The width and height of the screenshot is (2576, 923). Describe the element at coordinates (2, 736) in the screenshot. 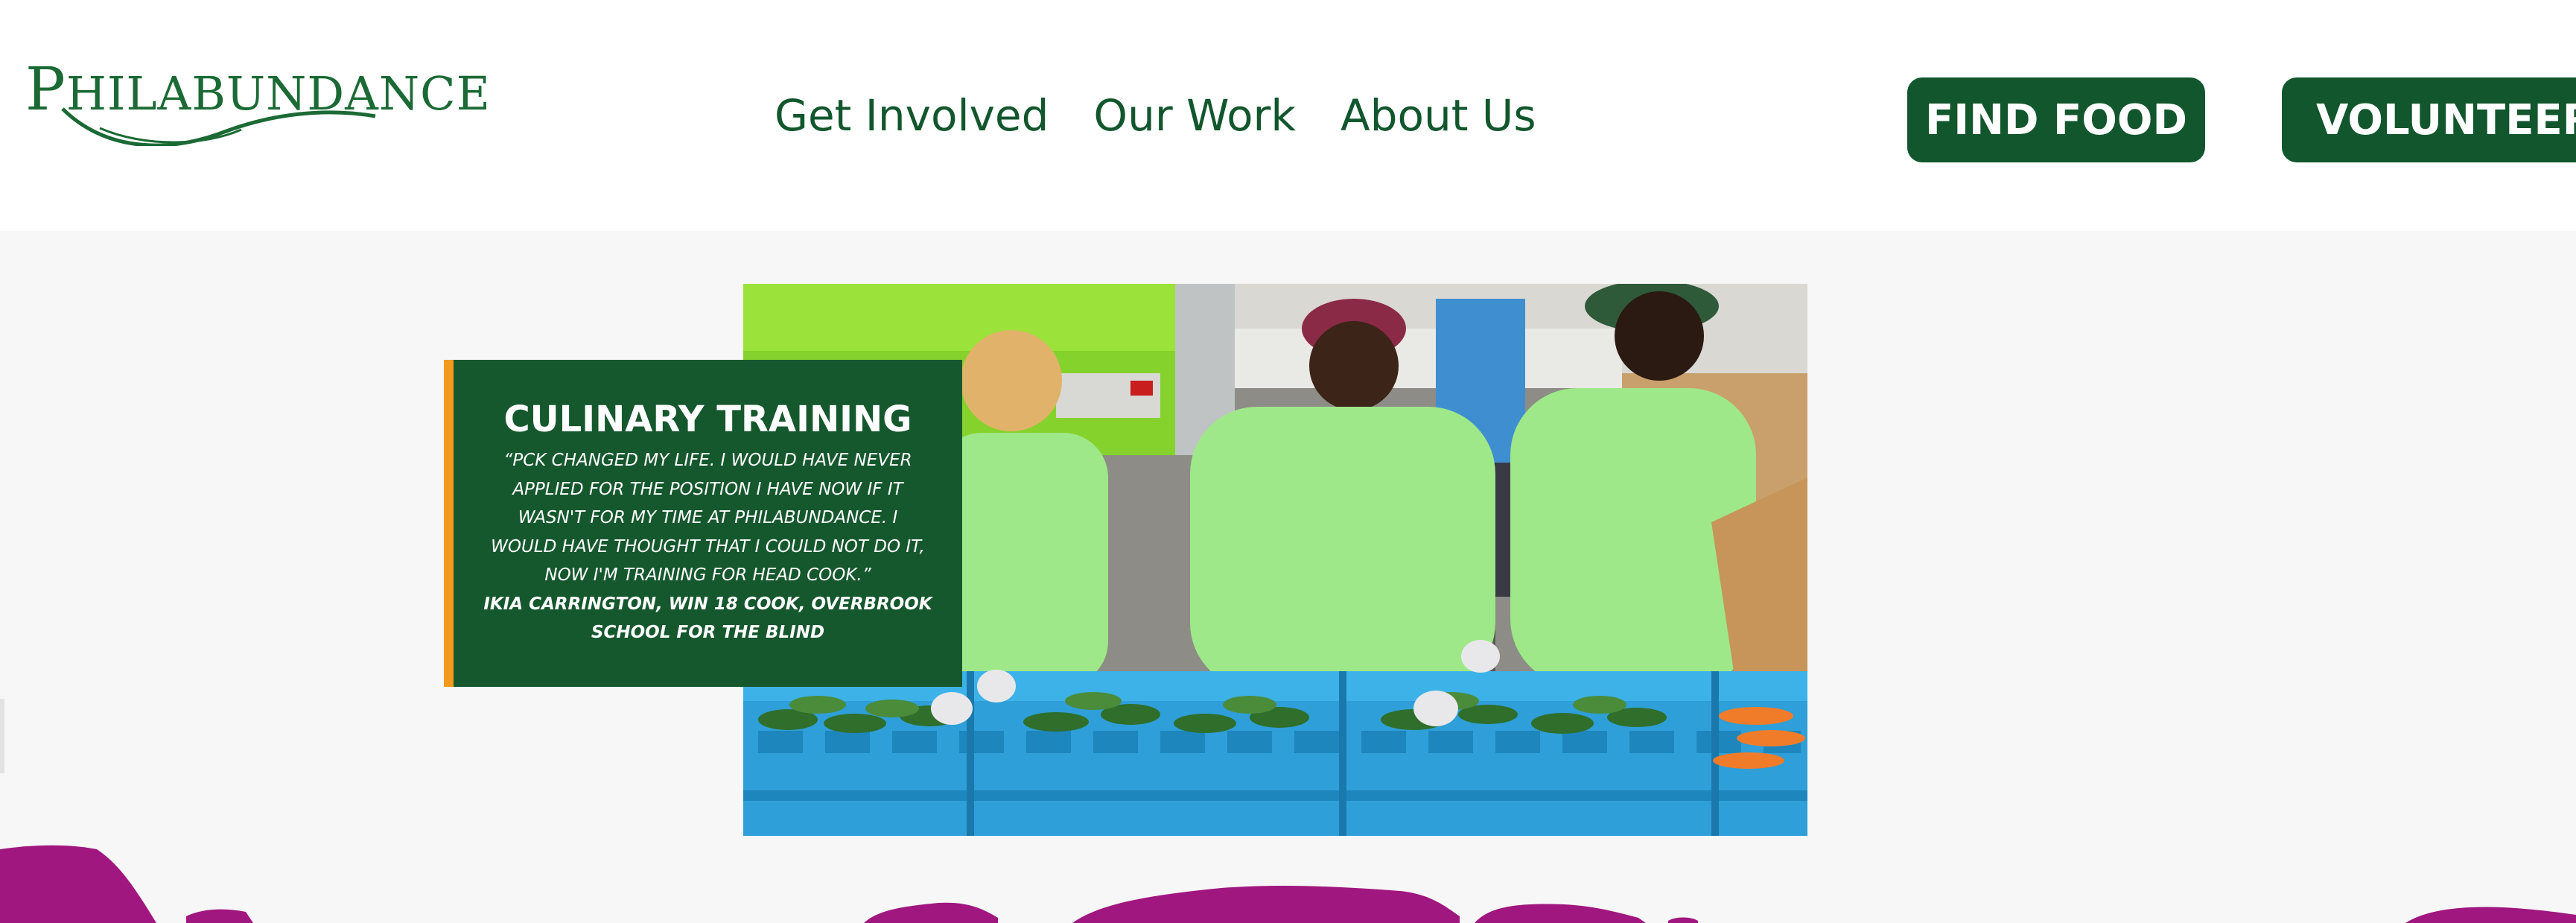

I see `side-tab` at that location.